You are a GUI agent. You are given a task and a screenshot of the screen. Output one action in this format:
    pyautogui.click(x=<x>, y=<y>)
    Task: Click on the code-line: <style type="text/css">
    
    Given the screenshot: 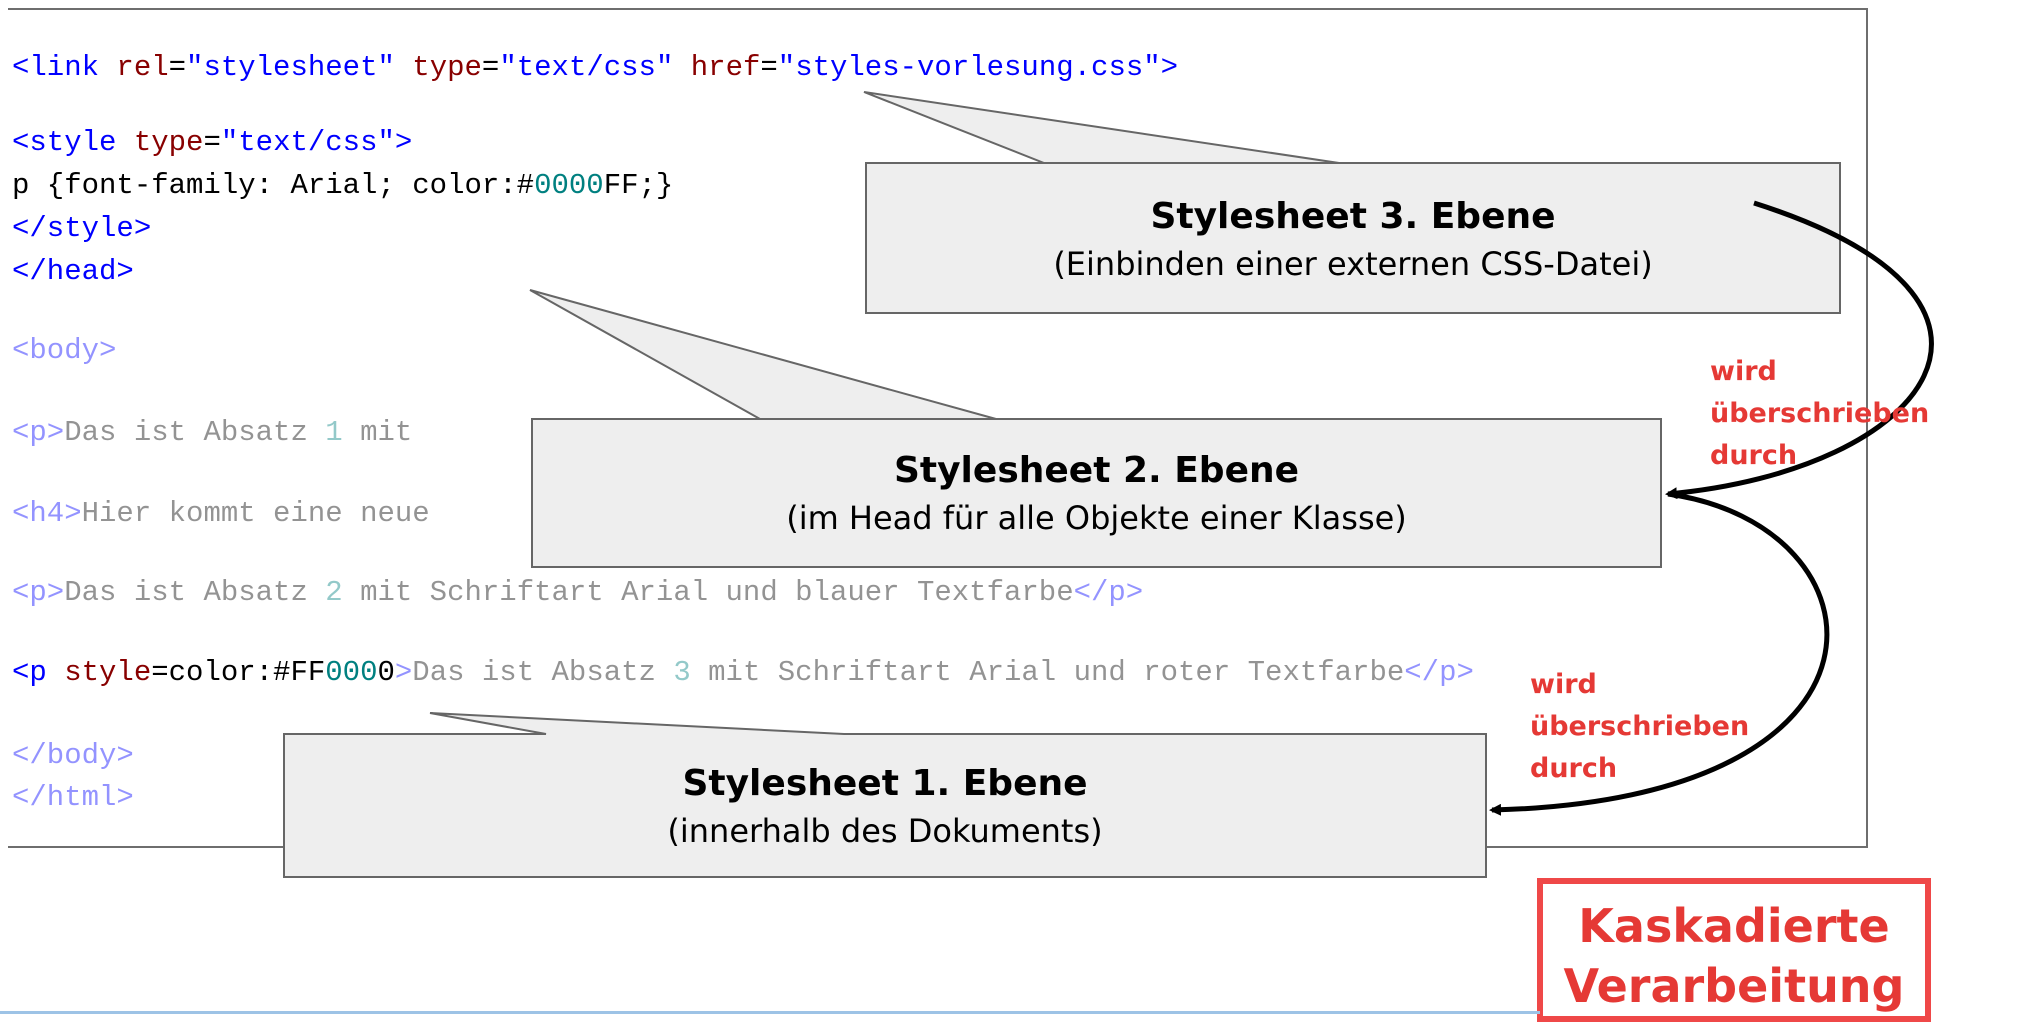 What is the action you would take?
    pyautogui.click(x=212, y=143)
    